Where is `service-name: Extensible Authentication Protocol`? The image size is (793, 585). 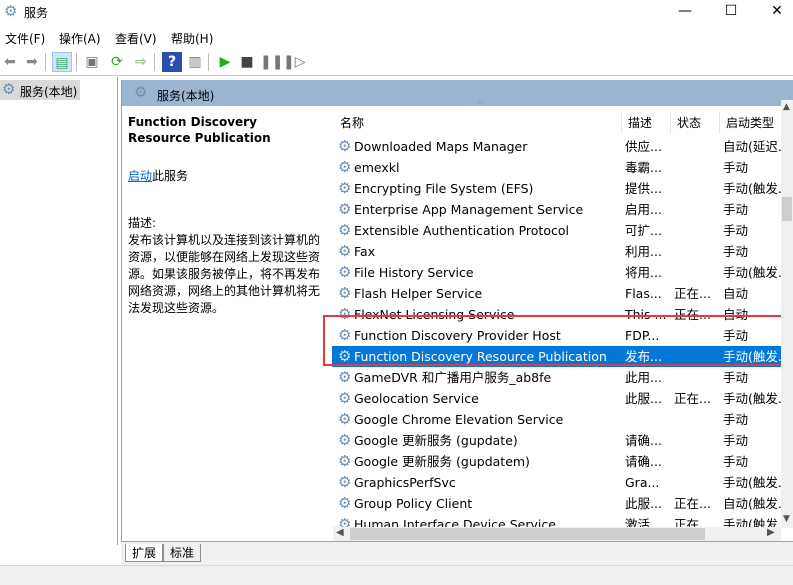 service-name: Extensible Authentication Protocol is located at coordinates (461, 230).